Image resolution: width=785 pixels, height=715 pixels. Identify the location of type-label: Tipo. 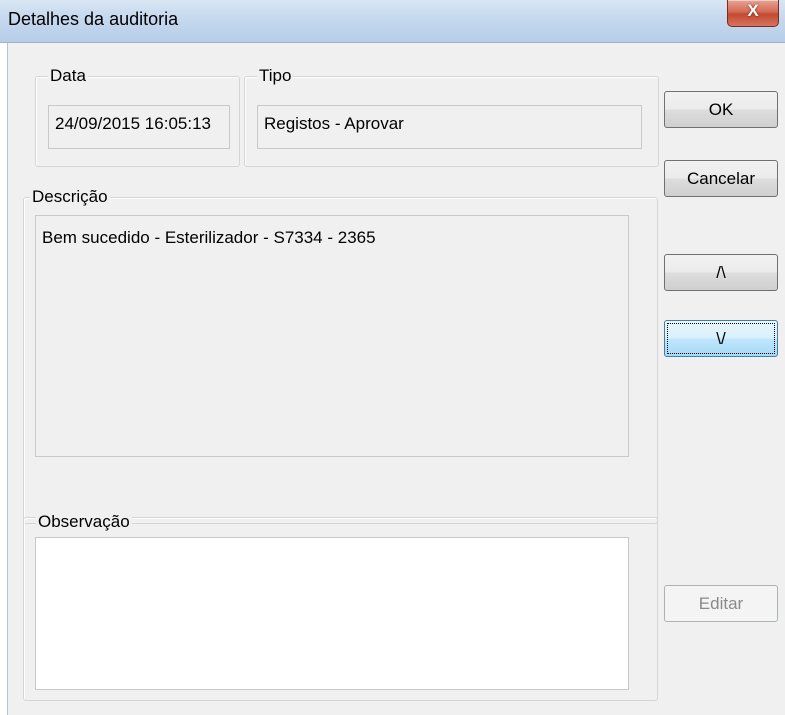
(275, 76).